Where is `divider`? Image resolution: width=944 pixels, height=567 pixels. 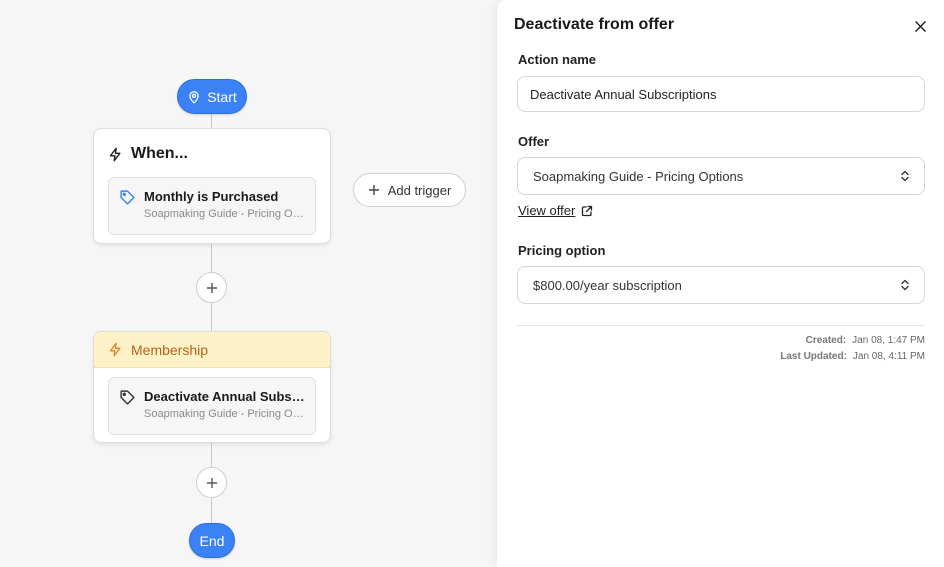
divider is located at coordinates (721, 325).